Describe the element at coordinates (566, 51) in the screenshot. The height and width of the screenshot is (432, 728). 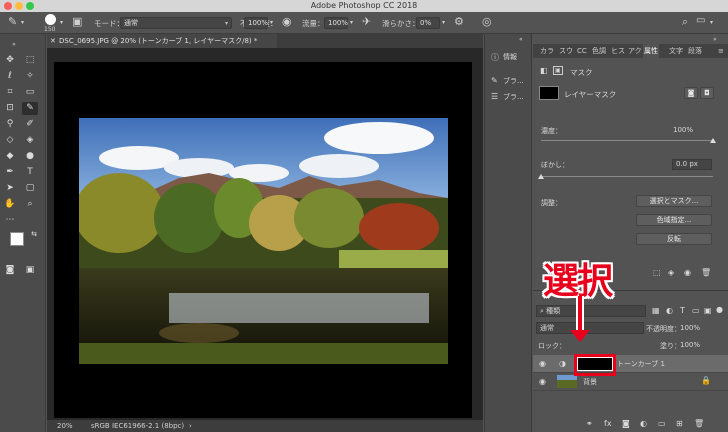
I see `tab-swatches: スウ` at that location.